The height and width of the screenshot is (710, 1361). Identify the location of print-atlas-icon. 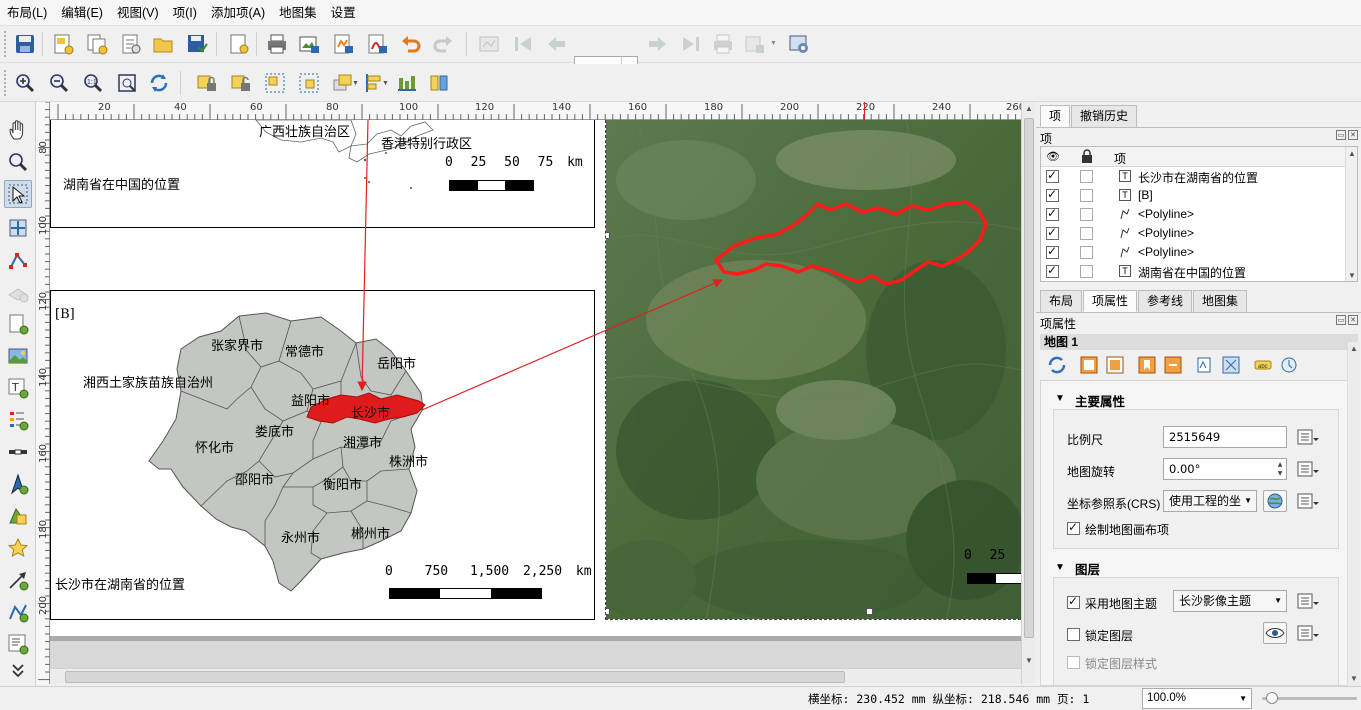
(723, 44).